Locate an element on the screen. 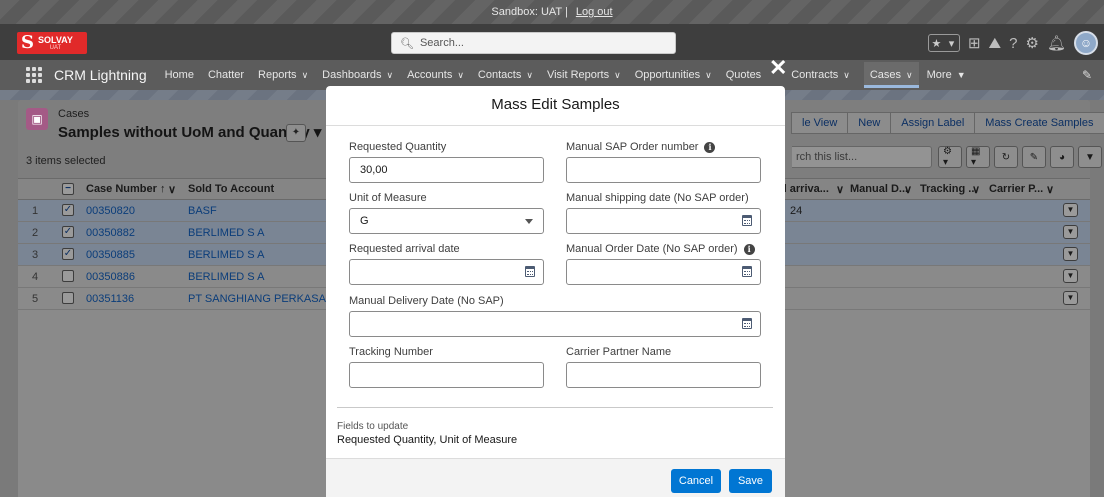 This screenshot has width=1104, height=497. case-number-link: 00350882 is located at coordinates (110, 233).